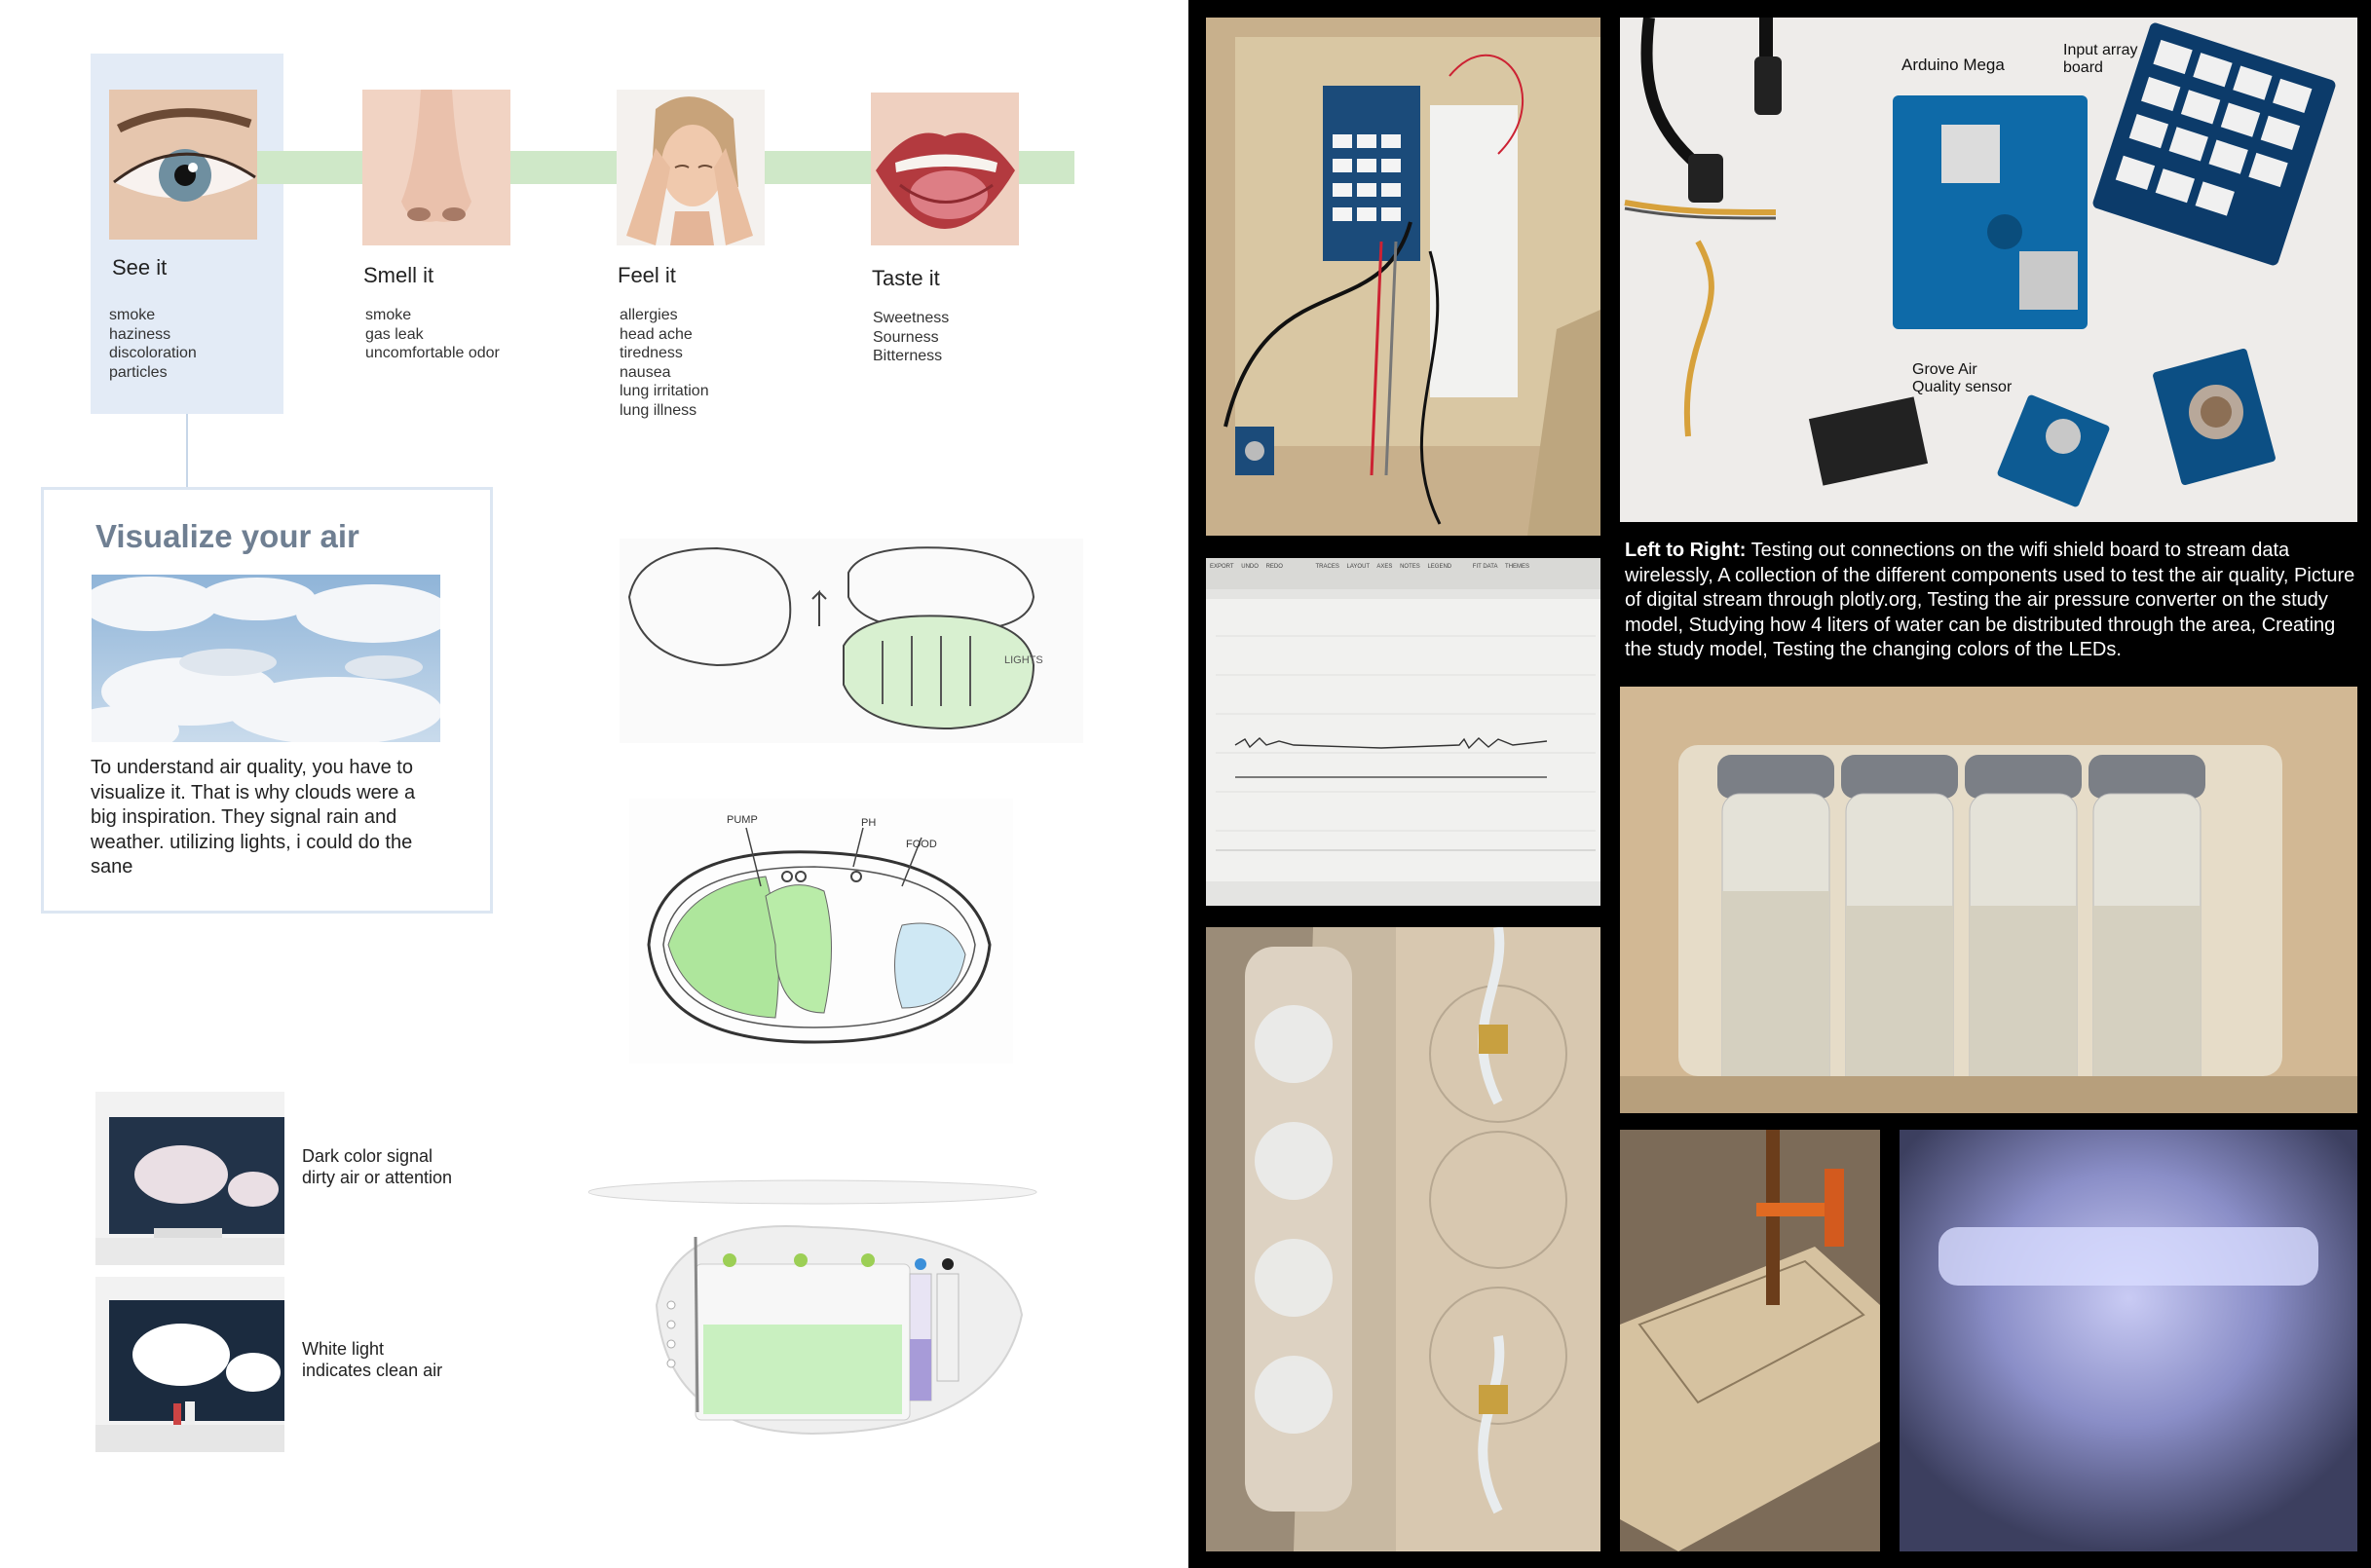 This screenshot has height=1568, width=2371. What do you see at coordinates (377, 1166) in the screenshot?
I see `dark-color-caption: Dark color signal dirty air or attention` at bounding box center [377, 1166].